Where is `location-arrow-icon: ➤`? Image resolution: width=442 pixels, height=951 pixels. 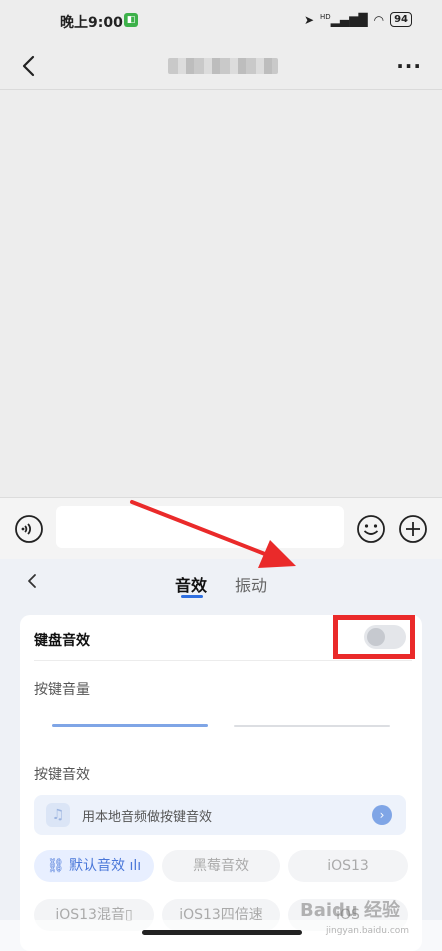
location-arrow-icon: ➤ is located at coordinates (309, 19).